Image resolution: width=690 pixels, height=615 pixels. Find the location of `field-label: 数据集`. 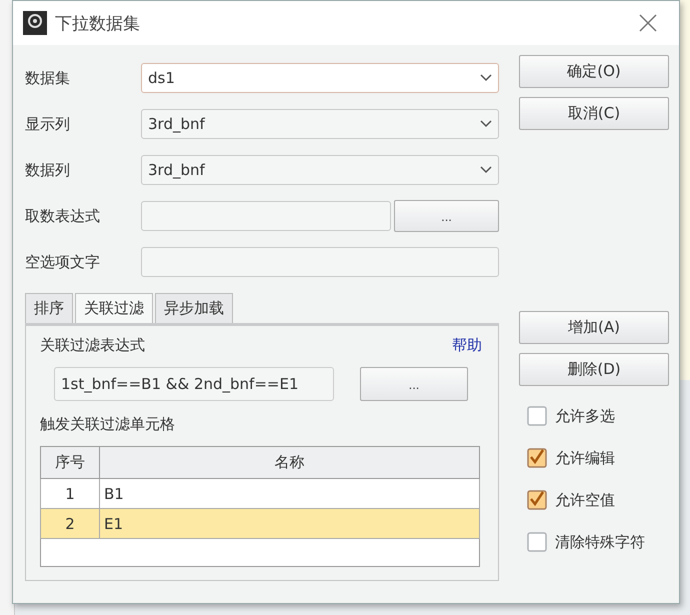

field-label: 数据集 is located at coordinates (48, 78).